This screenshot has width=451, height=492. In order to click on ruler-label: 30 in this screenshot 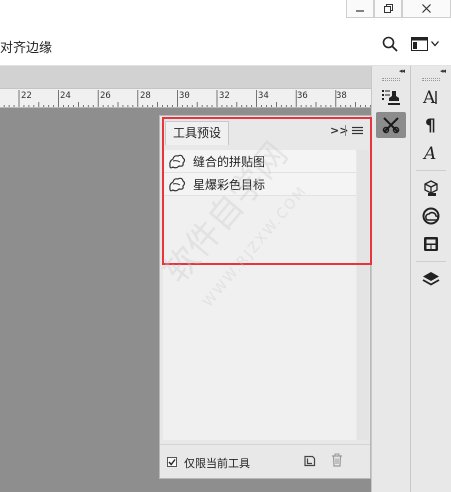, I will do `click(184, 96)`.